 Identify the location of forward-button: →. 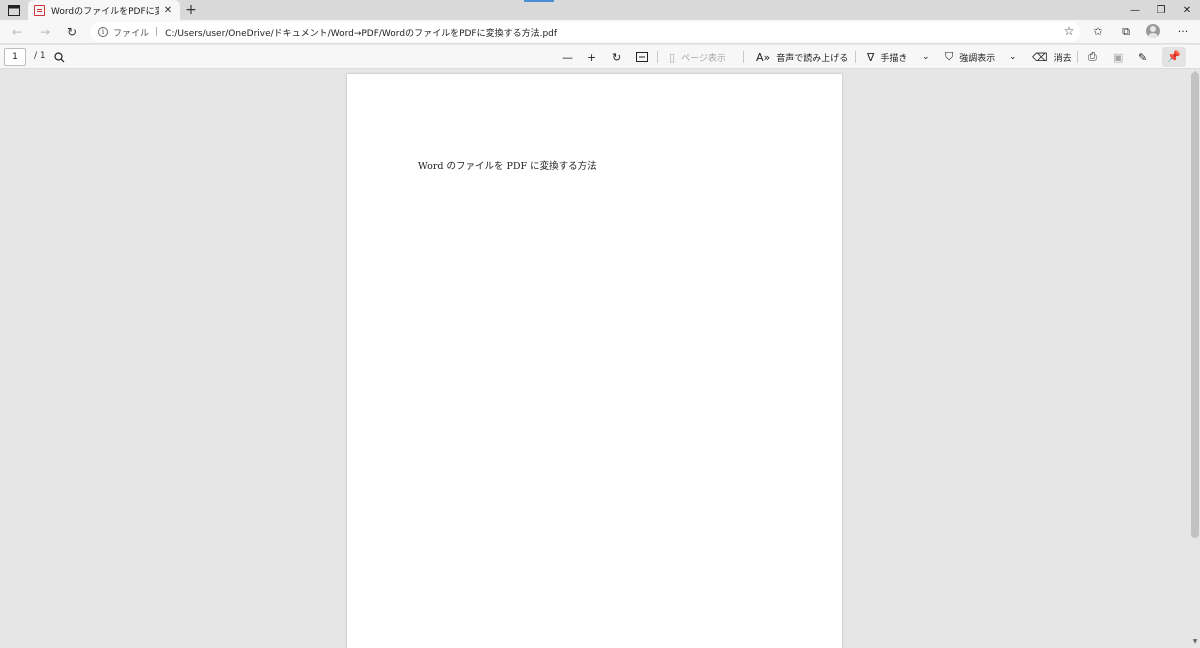
(45, 32).